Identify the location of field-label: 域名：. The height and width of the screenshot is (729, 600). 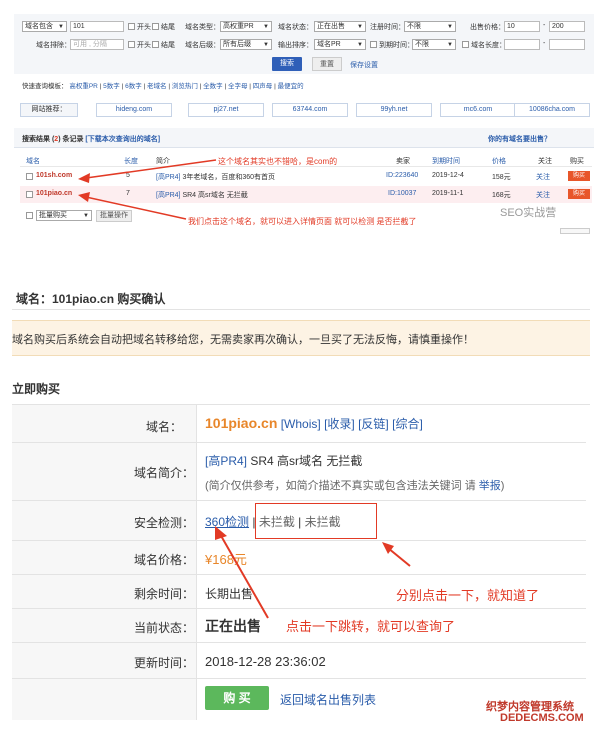
(164, 427).